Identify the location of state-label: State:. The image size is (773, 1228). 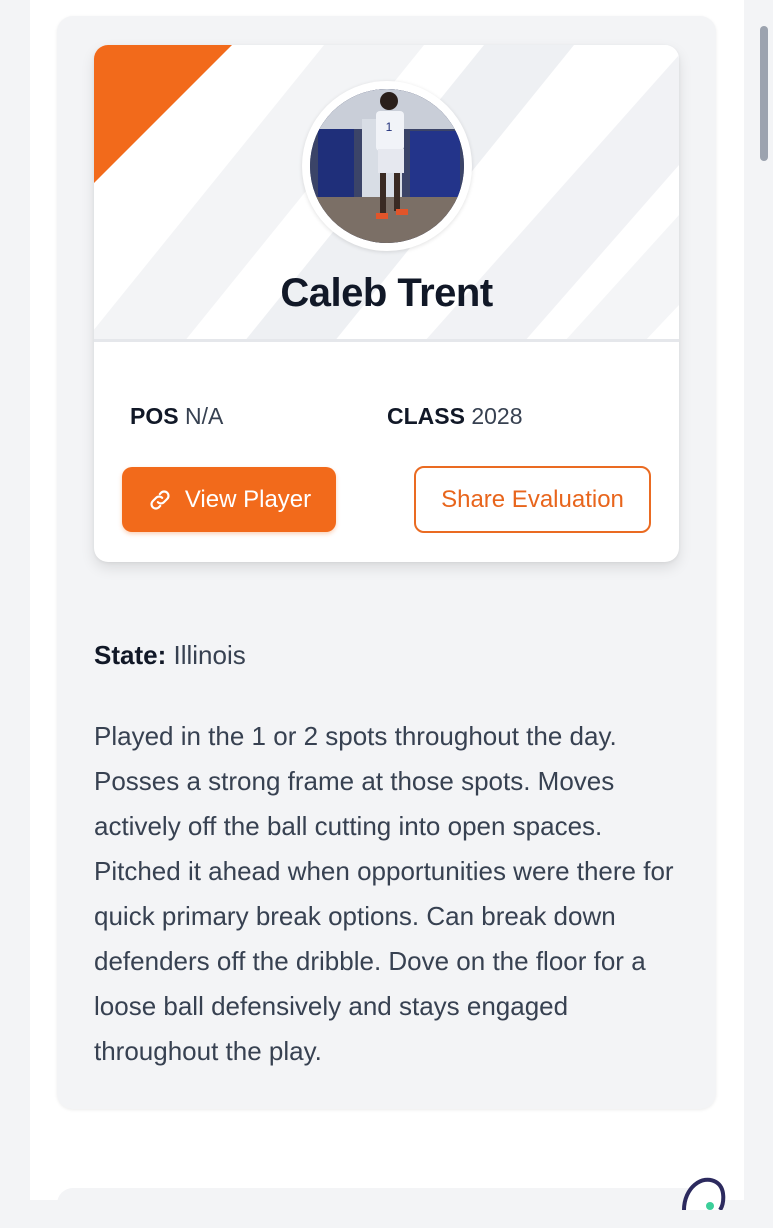
(130, 655).